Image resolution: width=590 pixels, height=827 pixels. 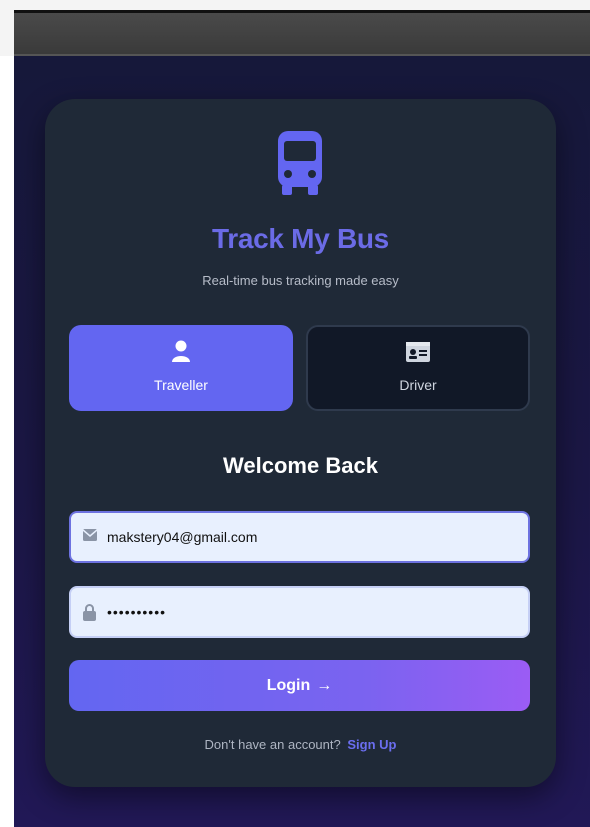 What do you see at coordinates (312, 612) in the screenshot?
I see `password-input` at bounding box center [312, 612].